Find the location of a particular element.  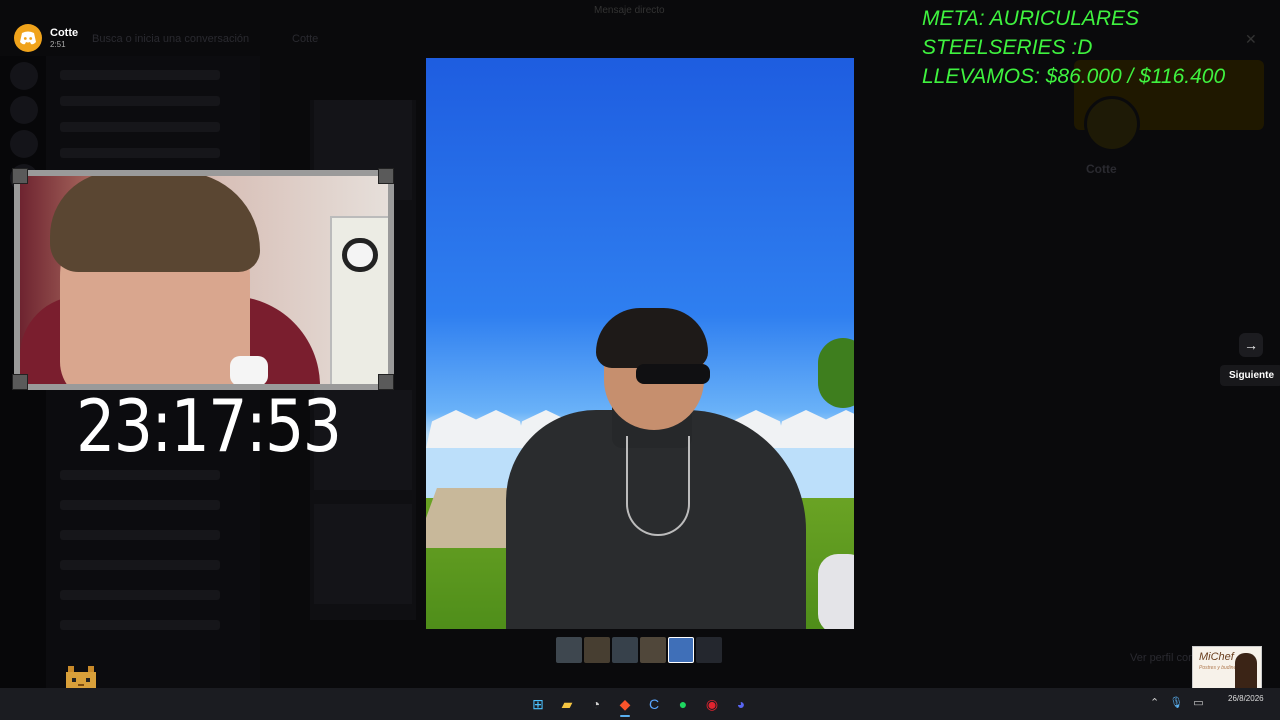

system-tray: ⌃ 🎙︎ ▭ is located at coordinates (1177, 702).